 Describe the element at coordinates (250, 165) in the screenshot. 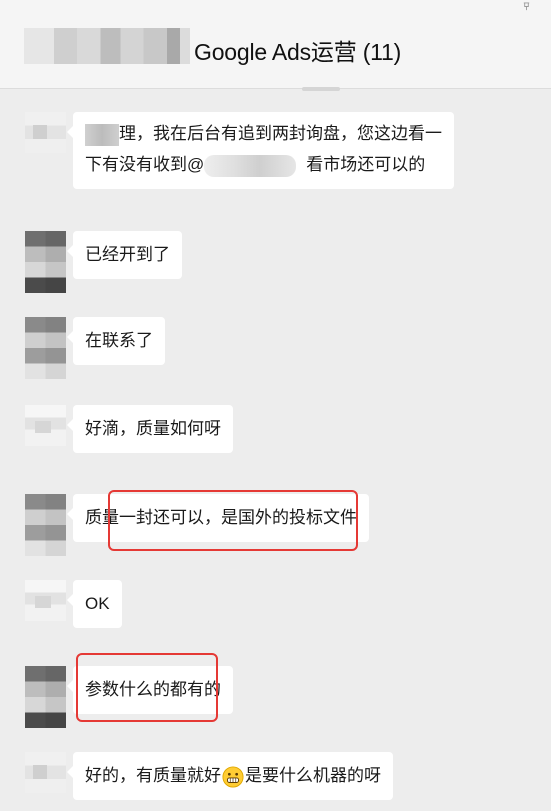

I see `redacted-mention` at that location.